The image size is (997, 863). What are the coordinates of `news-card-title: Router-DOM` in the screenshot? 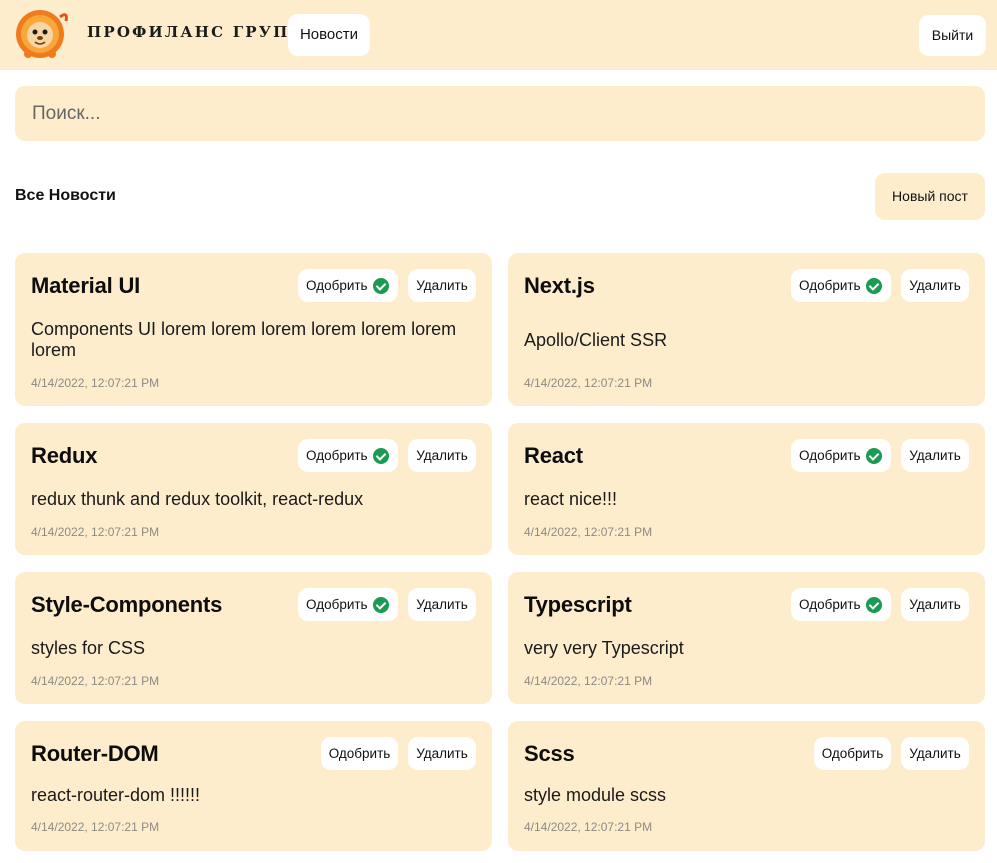 It's located at (95, 753).